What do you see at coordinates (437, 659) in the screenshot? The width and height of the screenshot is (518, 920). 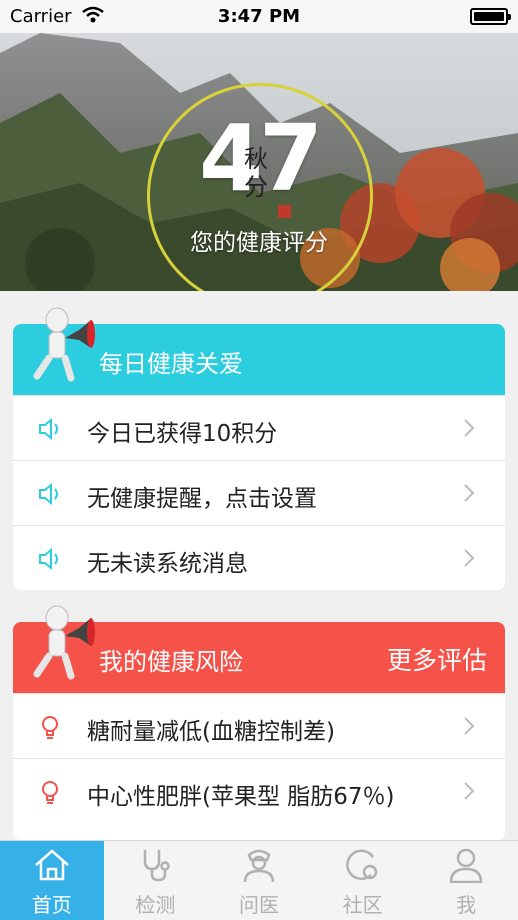 I see `more-assessments-link: 更多评估` at bounding box center [437, 659].